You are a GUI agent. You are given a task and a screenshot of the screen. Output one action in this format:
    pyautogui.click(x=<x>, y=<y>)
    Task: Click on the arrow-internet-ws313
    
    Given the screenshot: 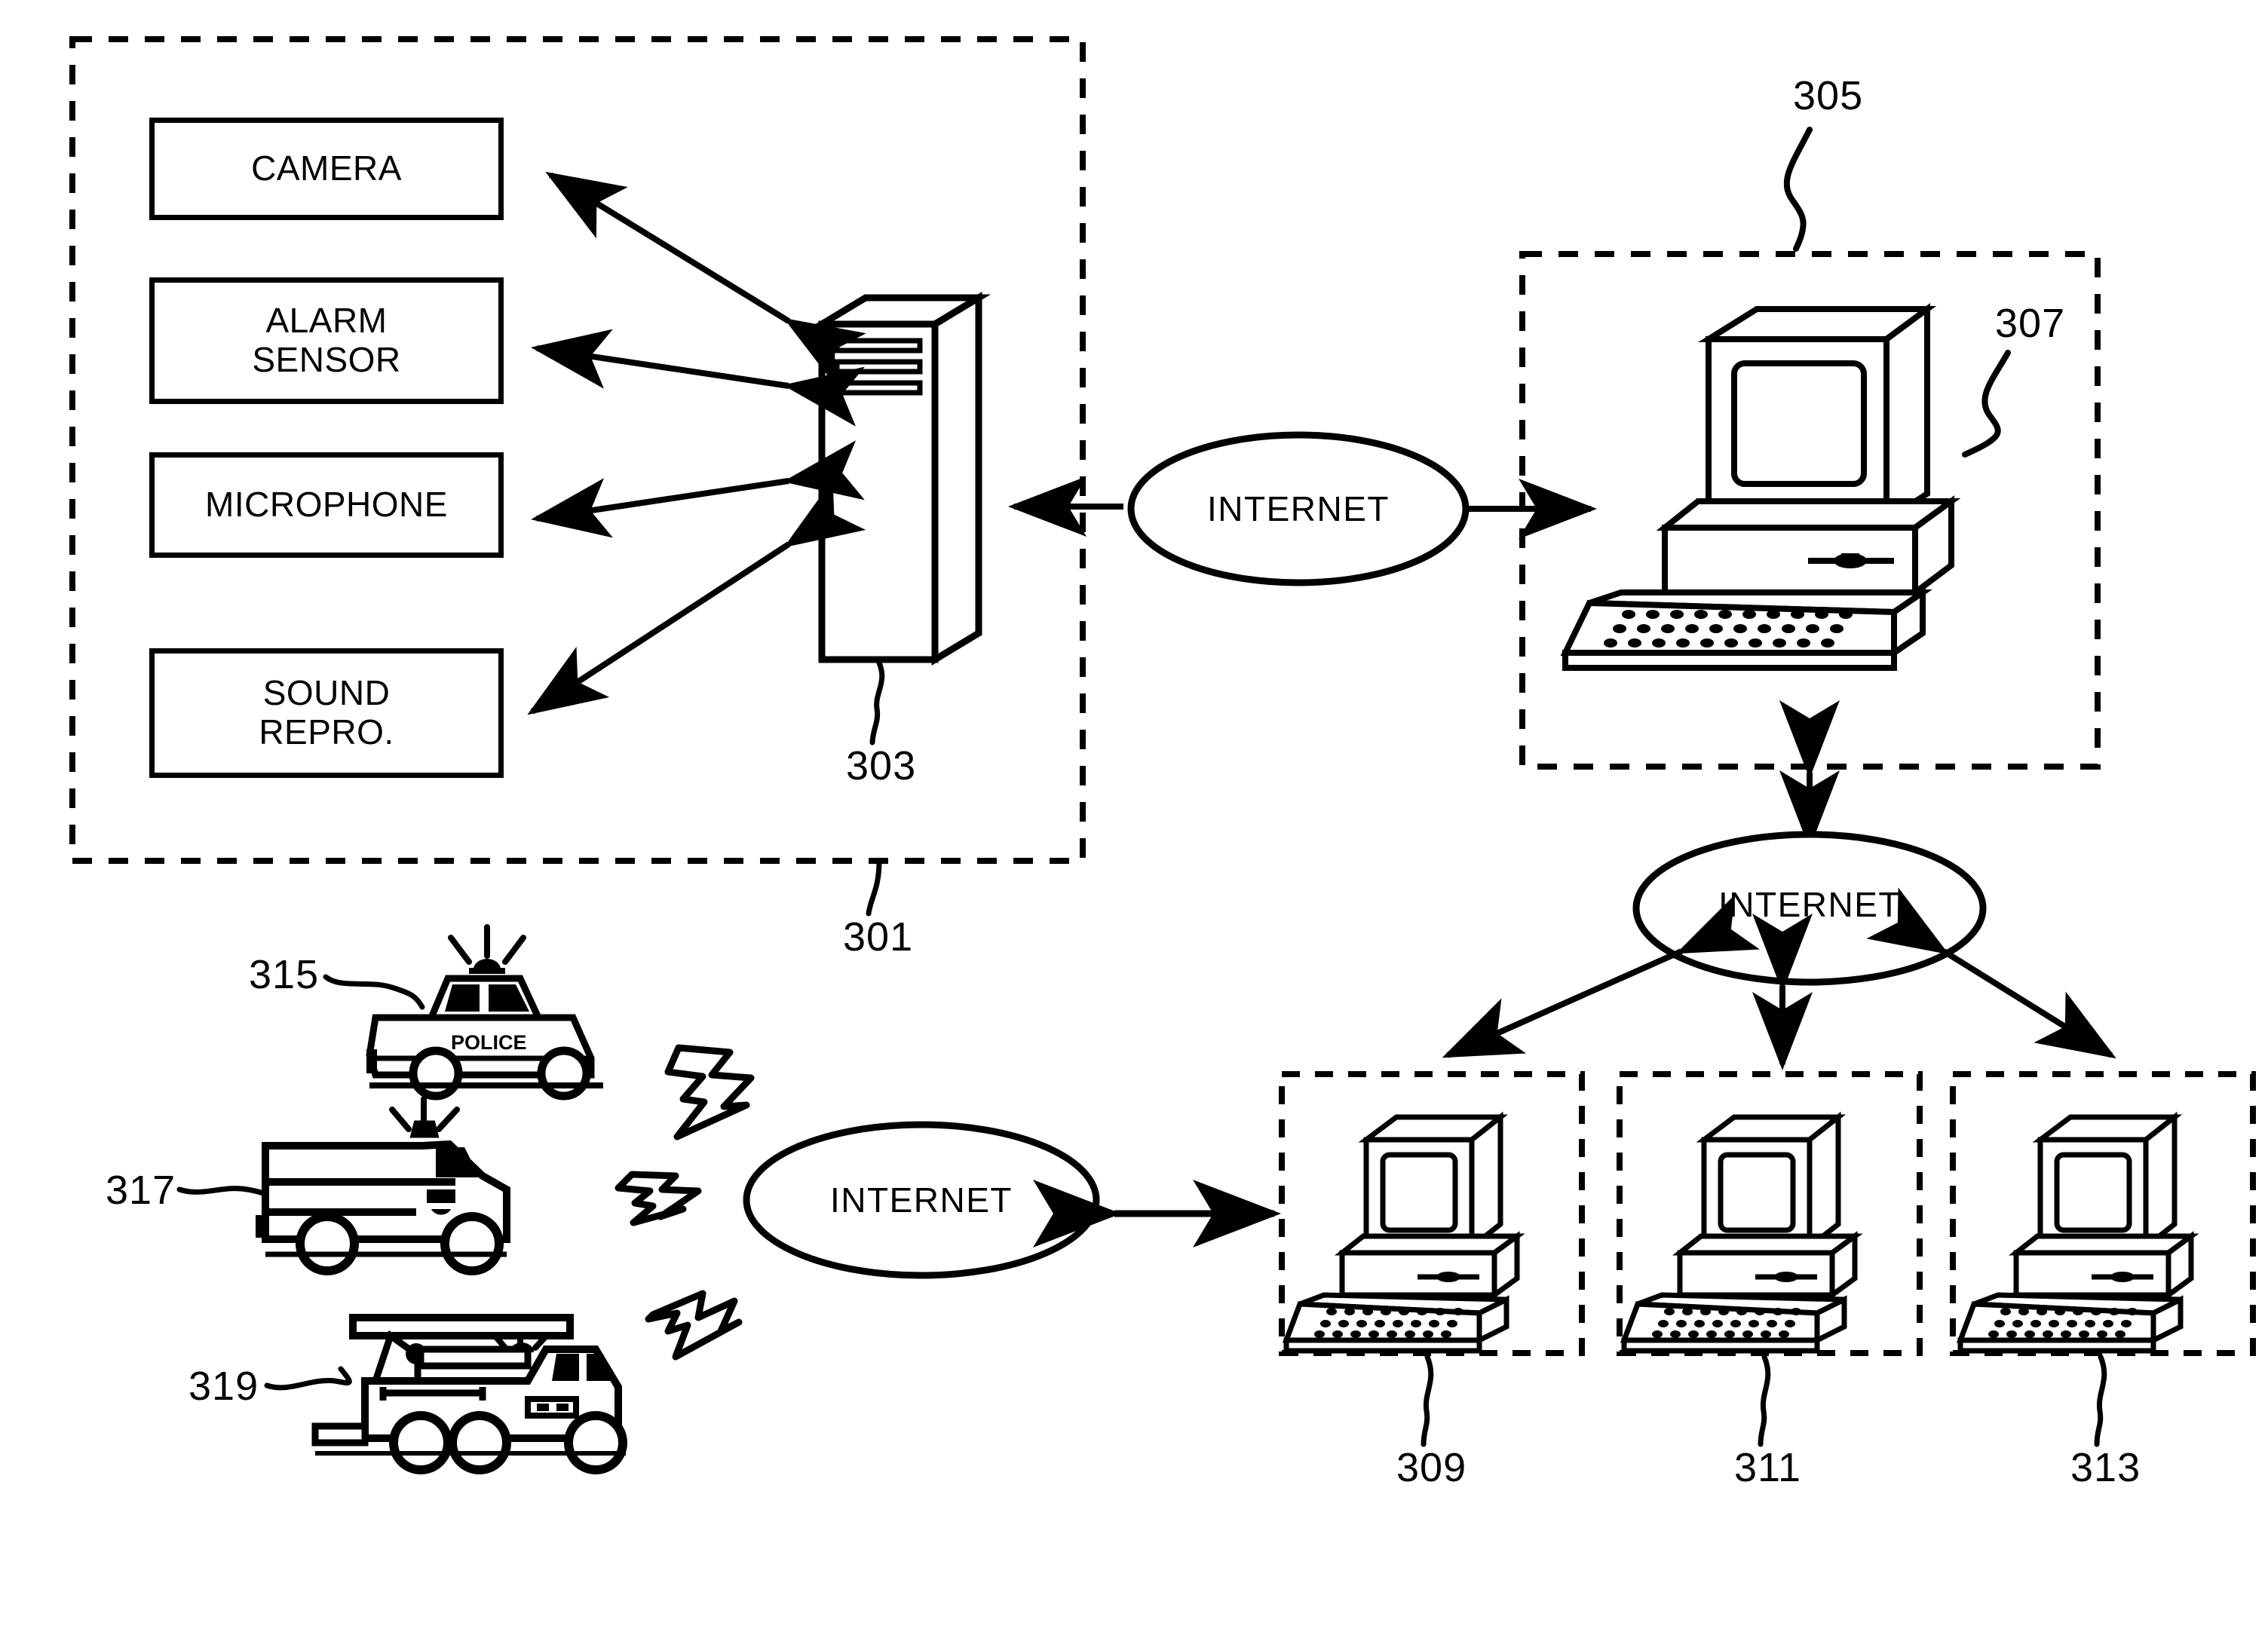 What is the action you would take?
    pyautogui.click(x=1991, y=973)
    